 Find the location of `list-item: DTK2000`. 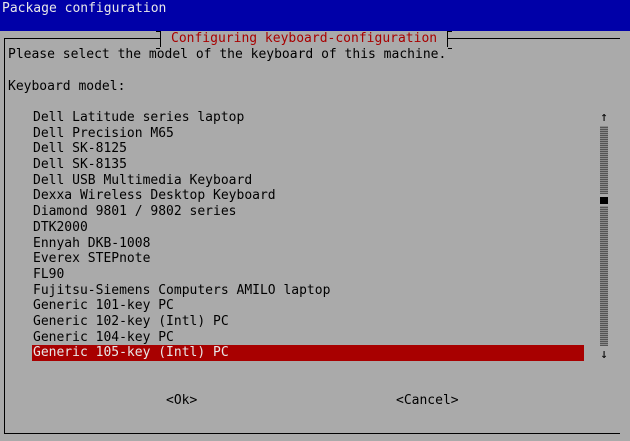

list-item: DTK2000 is located at coordinates (308, 228).